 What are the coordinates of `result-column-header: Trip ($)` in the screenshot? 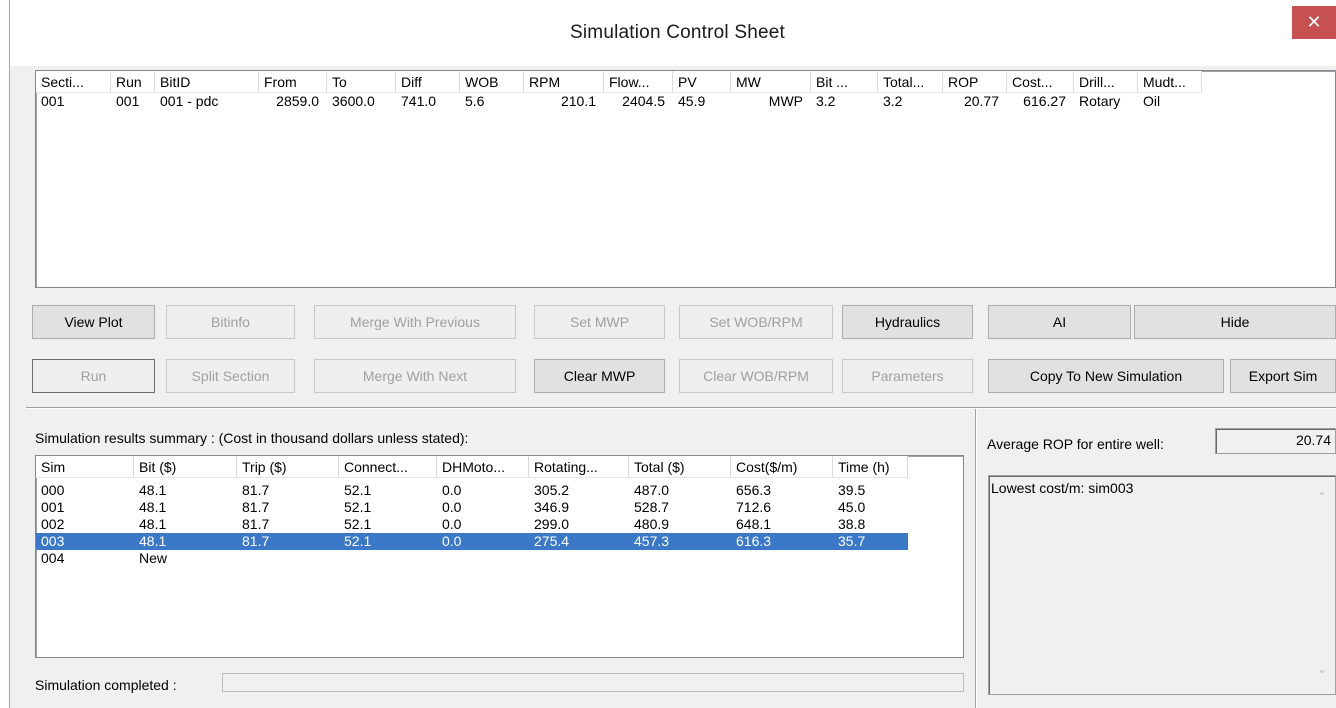 It's located at (288, 467).